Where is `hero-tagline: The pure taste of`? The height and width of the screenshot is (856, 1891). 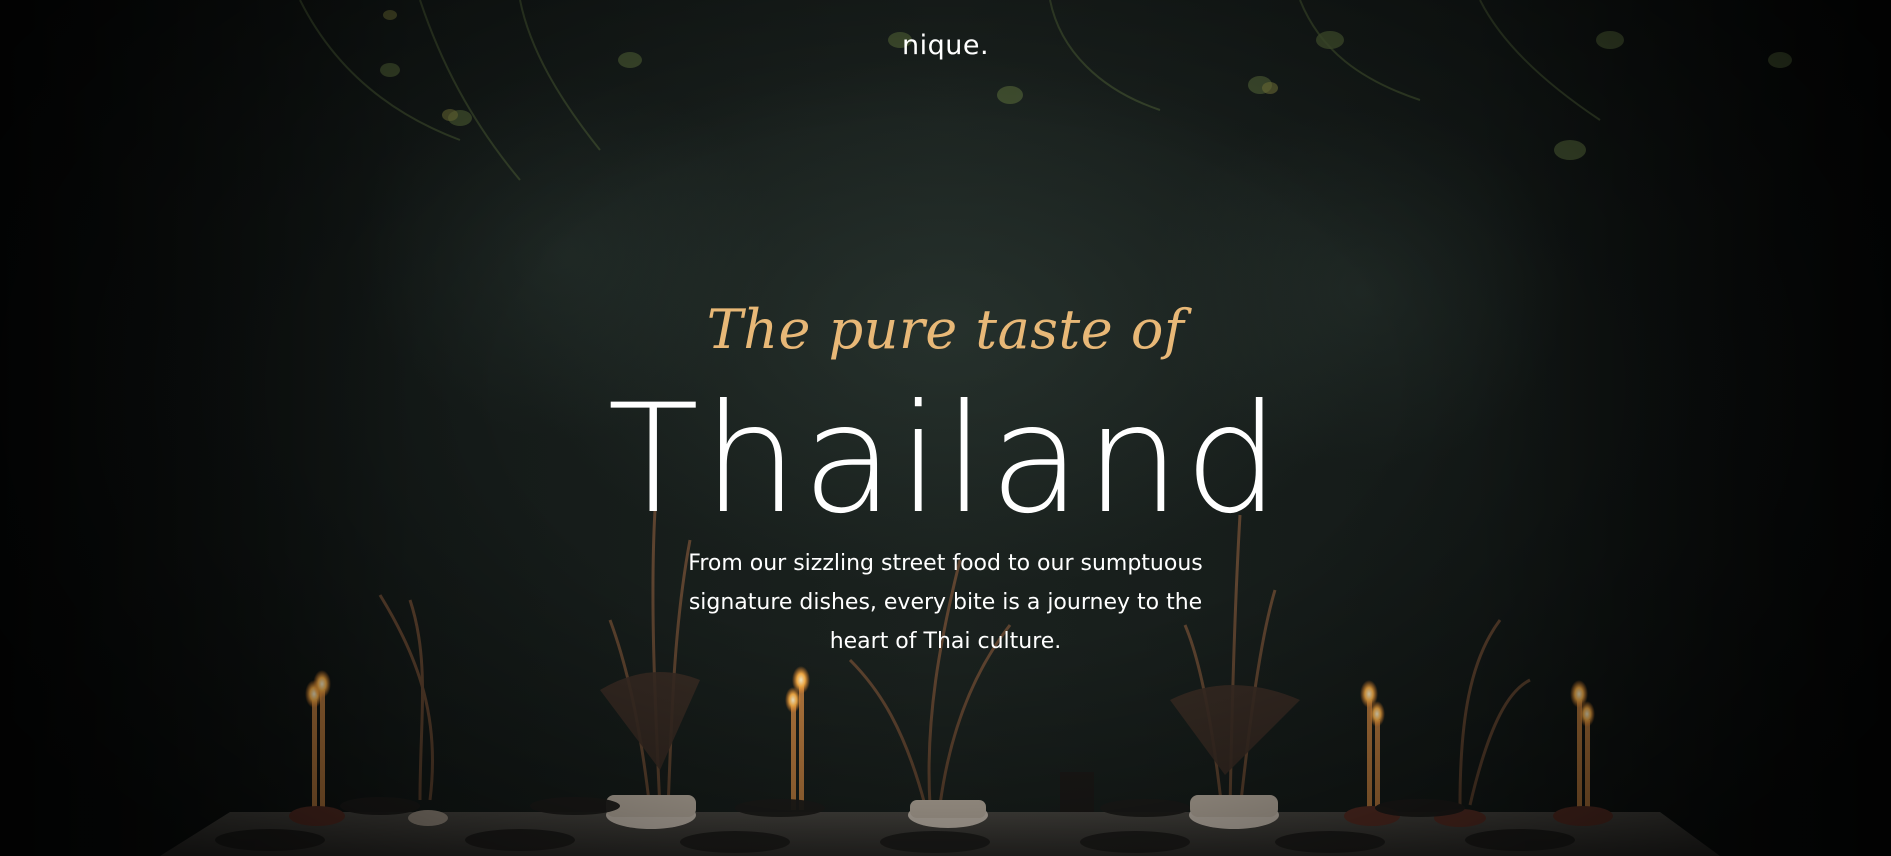
hero-tagline: The pure taste of is located at coordinates (945, 329).